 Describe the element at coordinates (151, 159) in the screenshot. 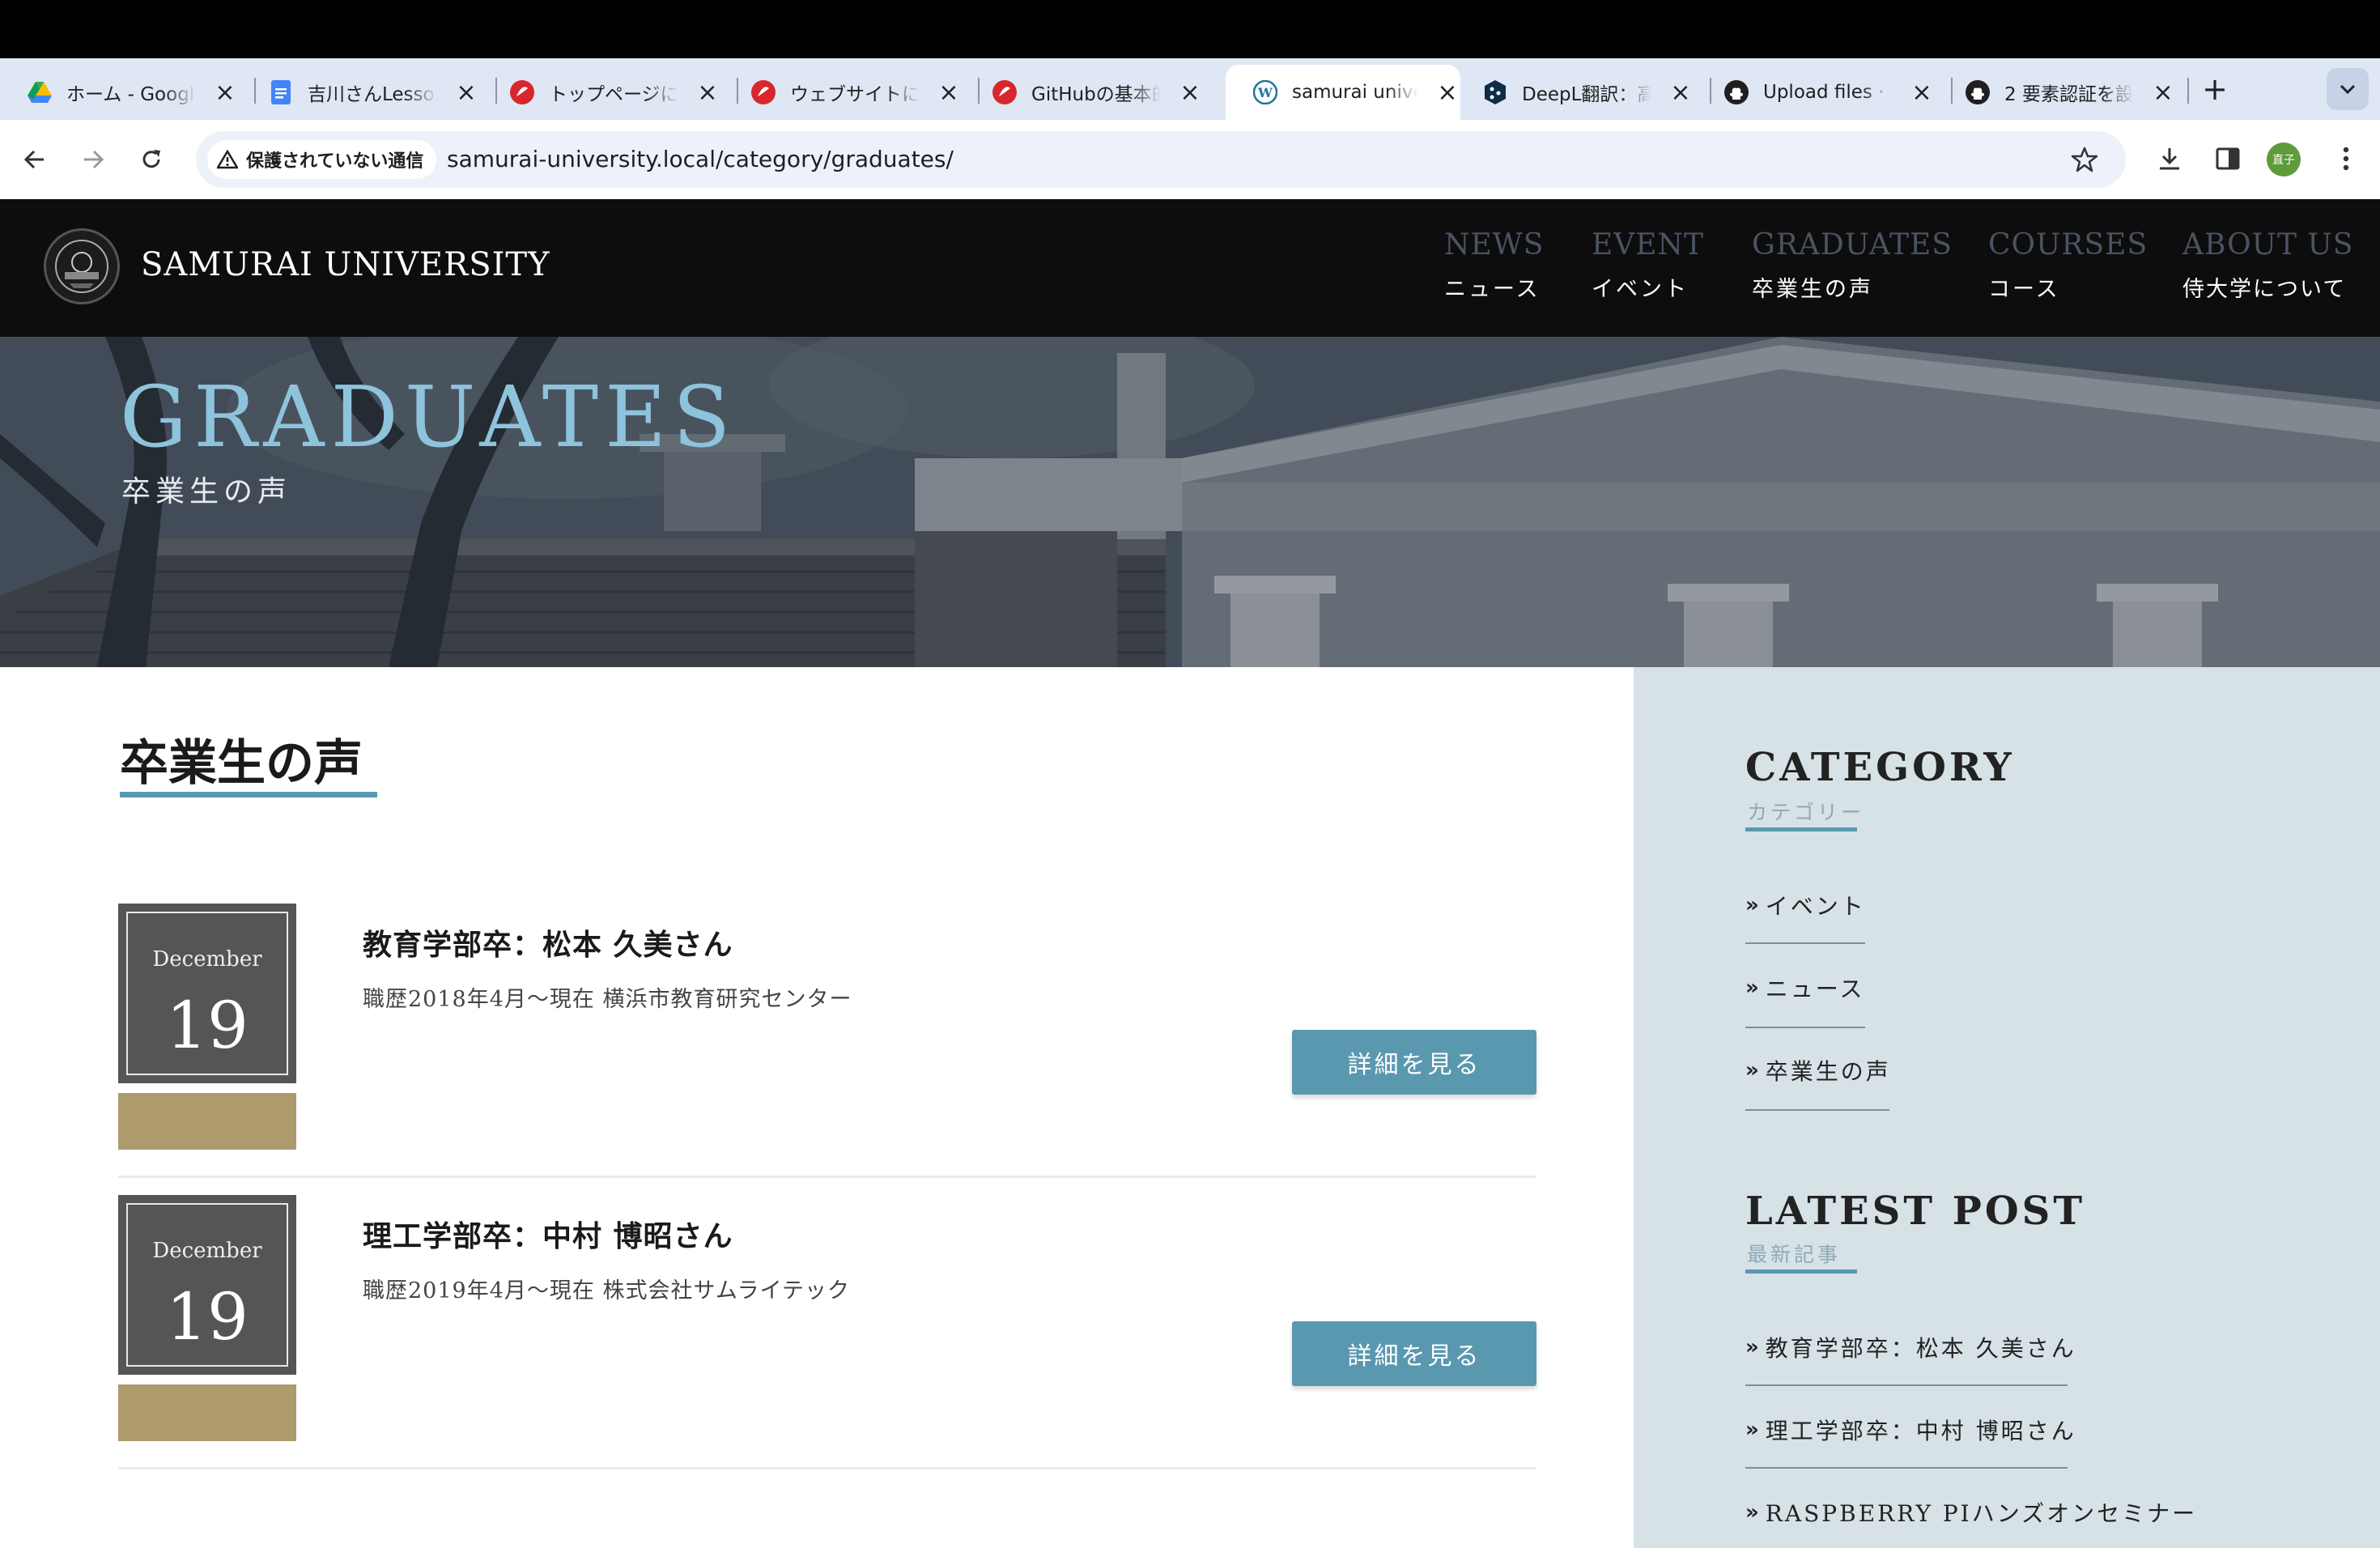

I see `reload-button` at that location.